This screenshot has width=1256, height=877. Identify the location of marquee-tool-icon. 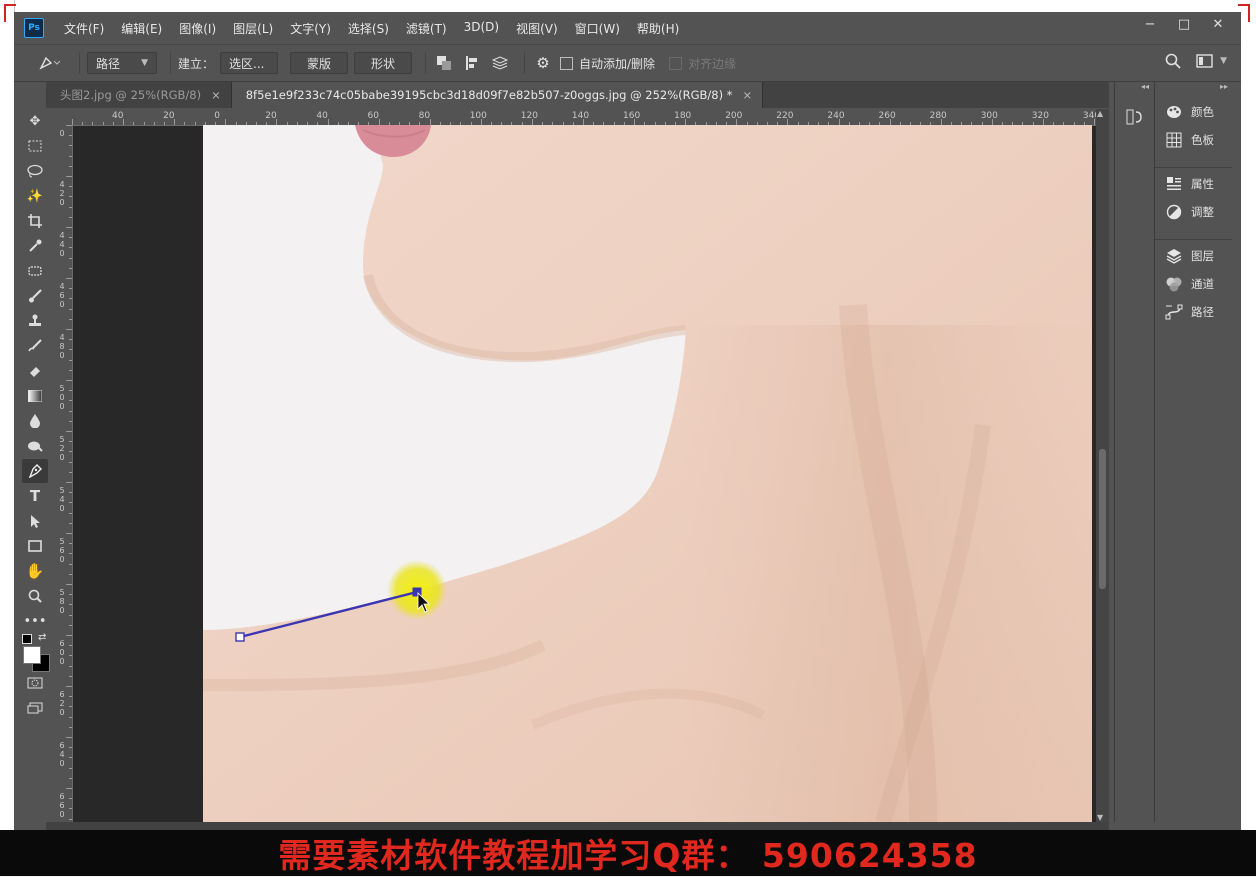
(35, 146).